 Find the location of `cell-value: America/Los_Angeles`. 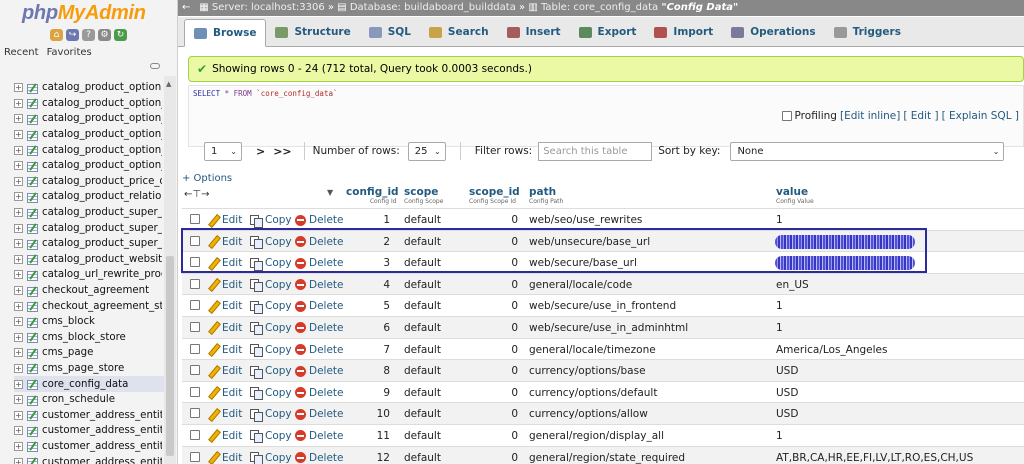

cell-value: America/Los_Angeles is located at coordinates (831, 350).